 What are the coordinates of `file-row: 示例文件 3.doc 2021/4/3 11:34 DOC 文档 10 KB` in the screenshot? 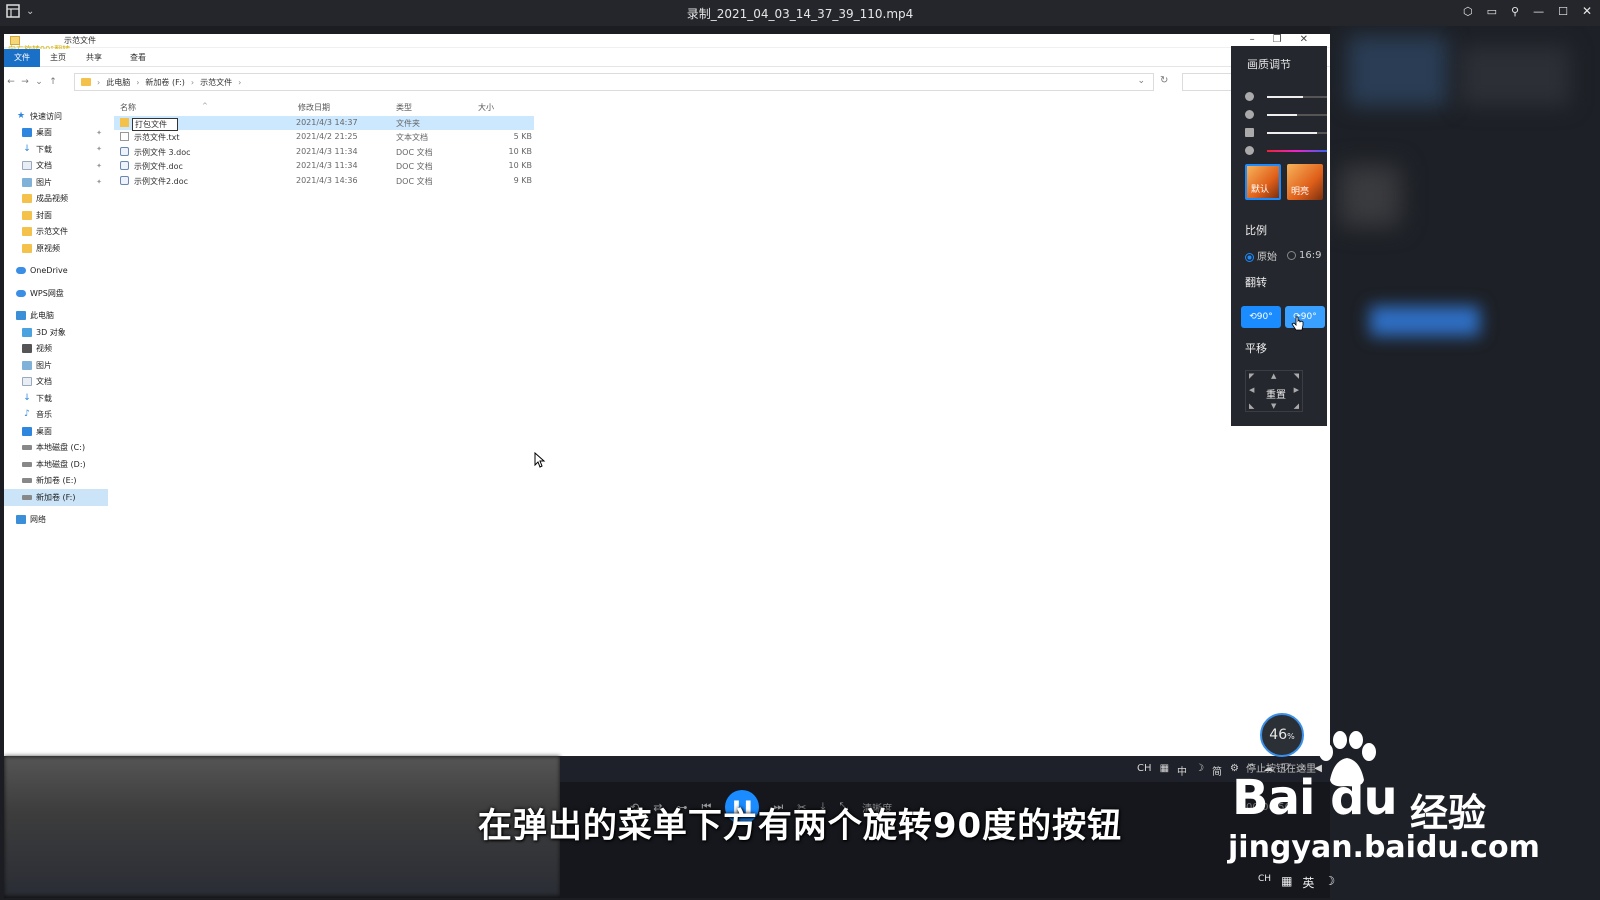 It's located at (324, 152).